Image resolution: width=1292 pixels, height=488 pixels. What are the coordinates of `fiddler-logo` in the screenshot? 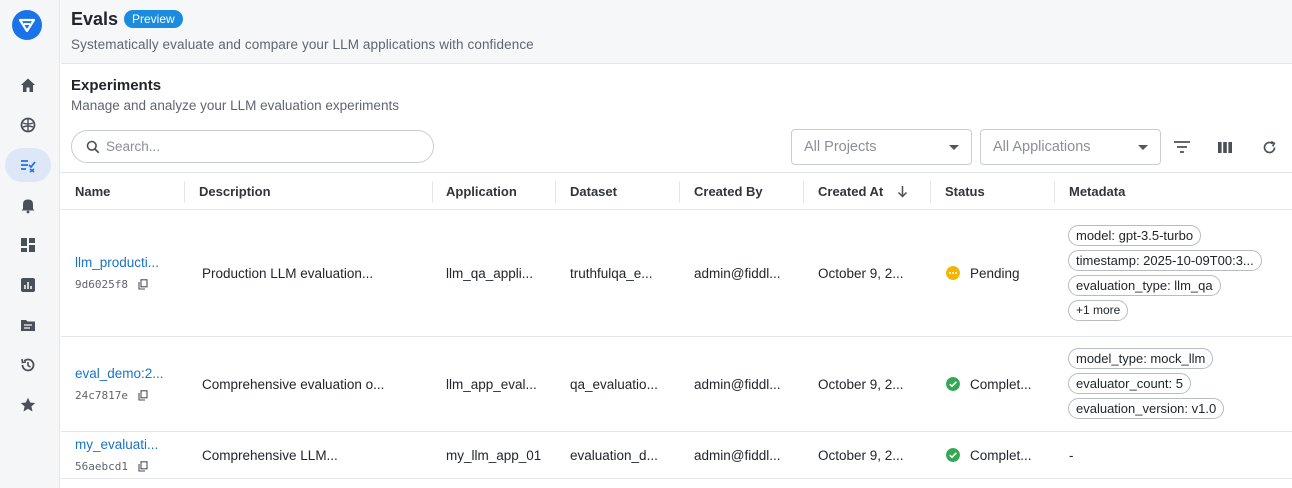 It's located at (27, 25).